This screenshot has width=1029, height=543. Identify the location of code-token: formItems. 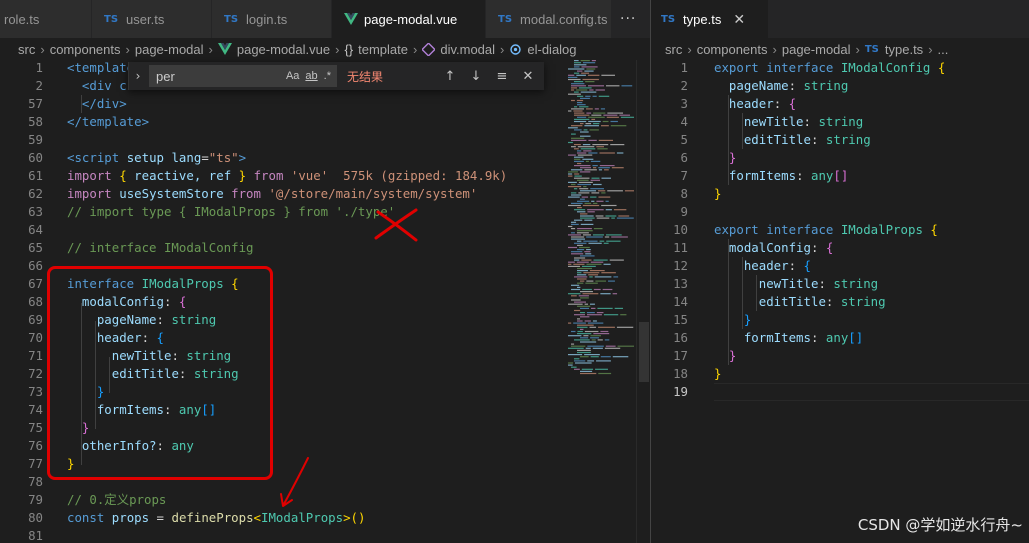
(762, 175).